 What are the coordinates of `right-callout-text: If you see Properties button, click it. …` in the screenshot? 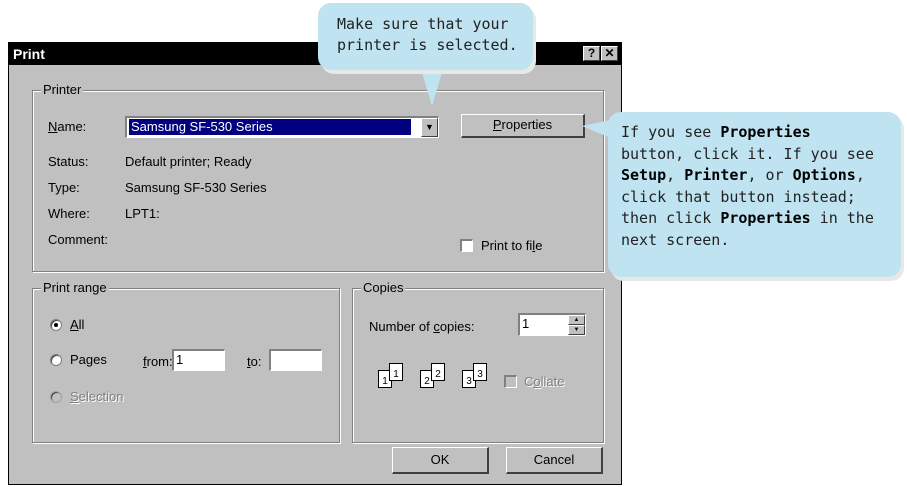 It's located at (747, 186).